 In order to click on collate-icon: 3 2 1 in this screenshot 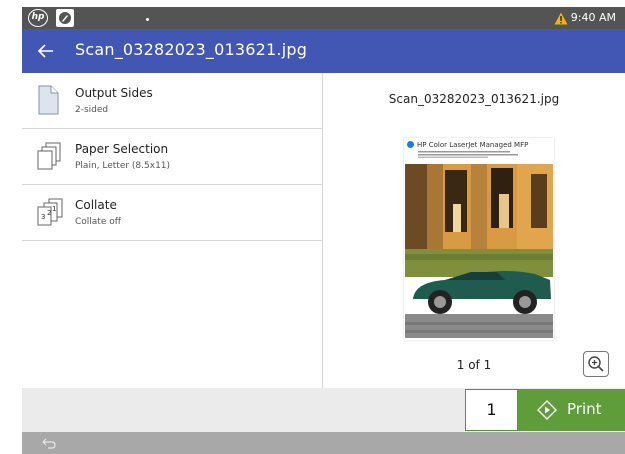, I will do `click(50, 212)`.